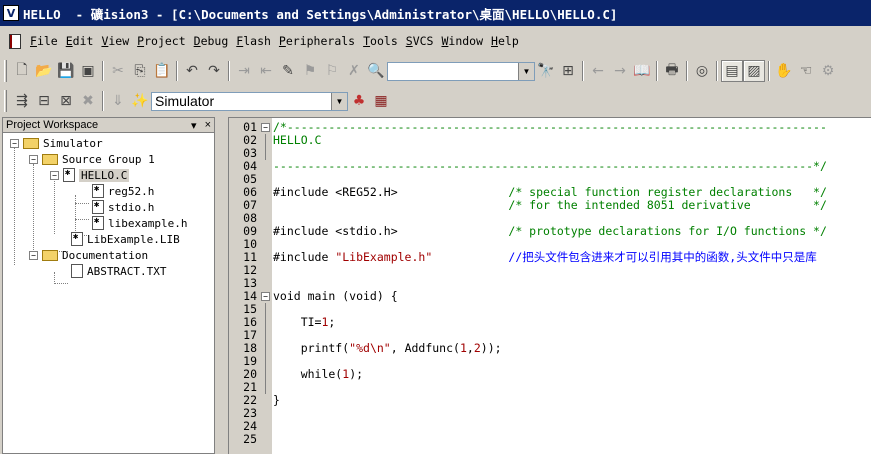 This screenshot has height=454, width=871. I want to click on undo-icon: ↶, so click(192, 71).